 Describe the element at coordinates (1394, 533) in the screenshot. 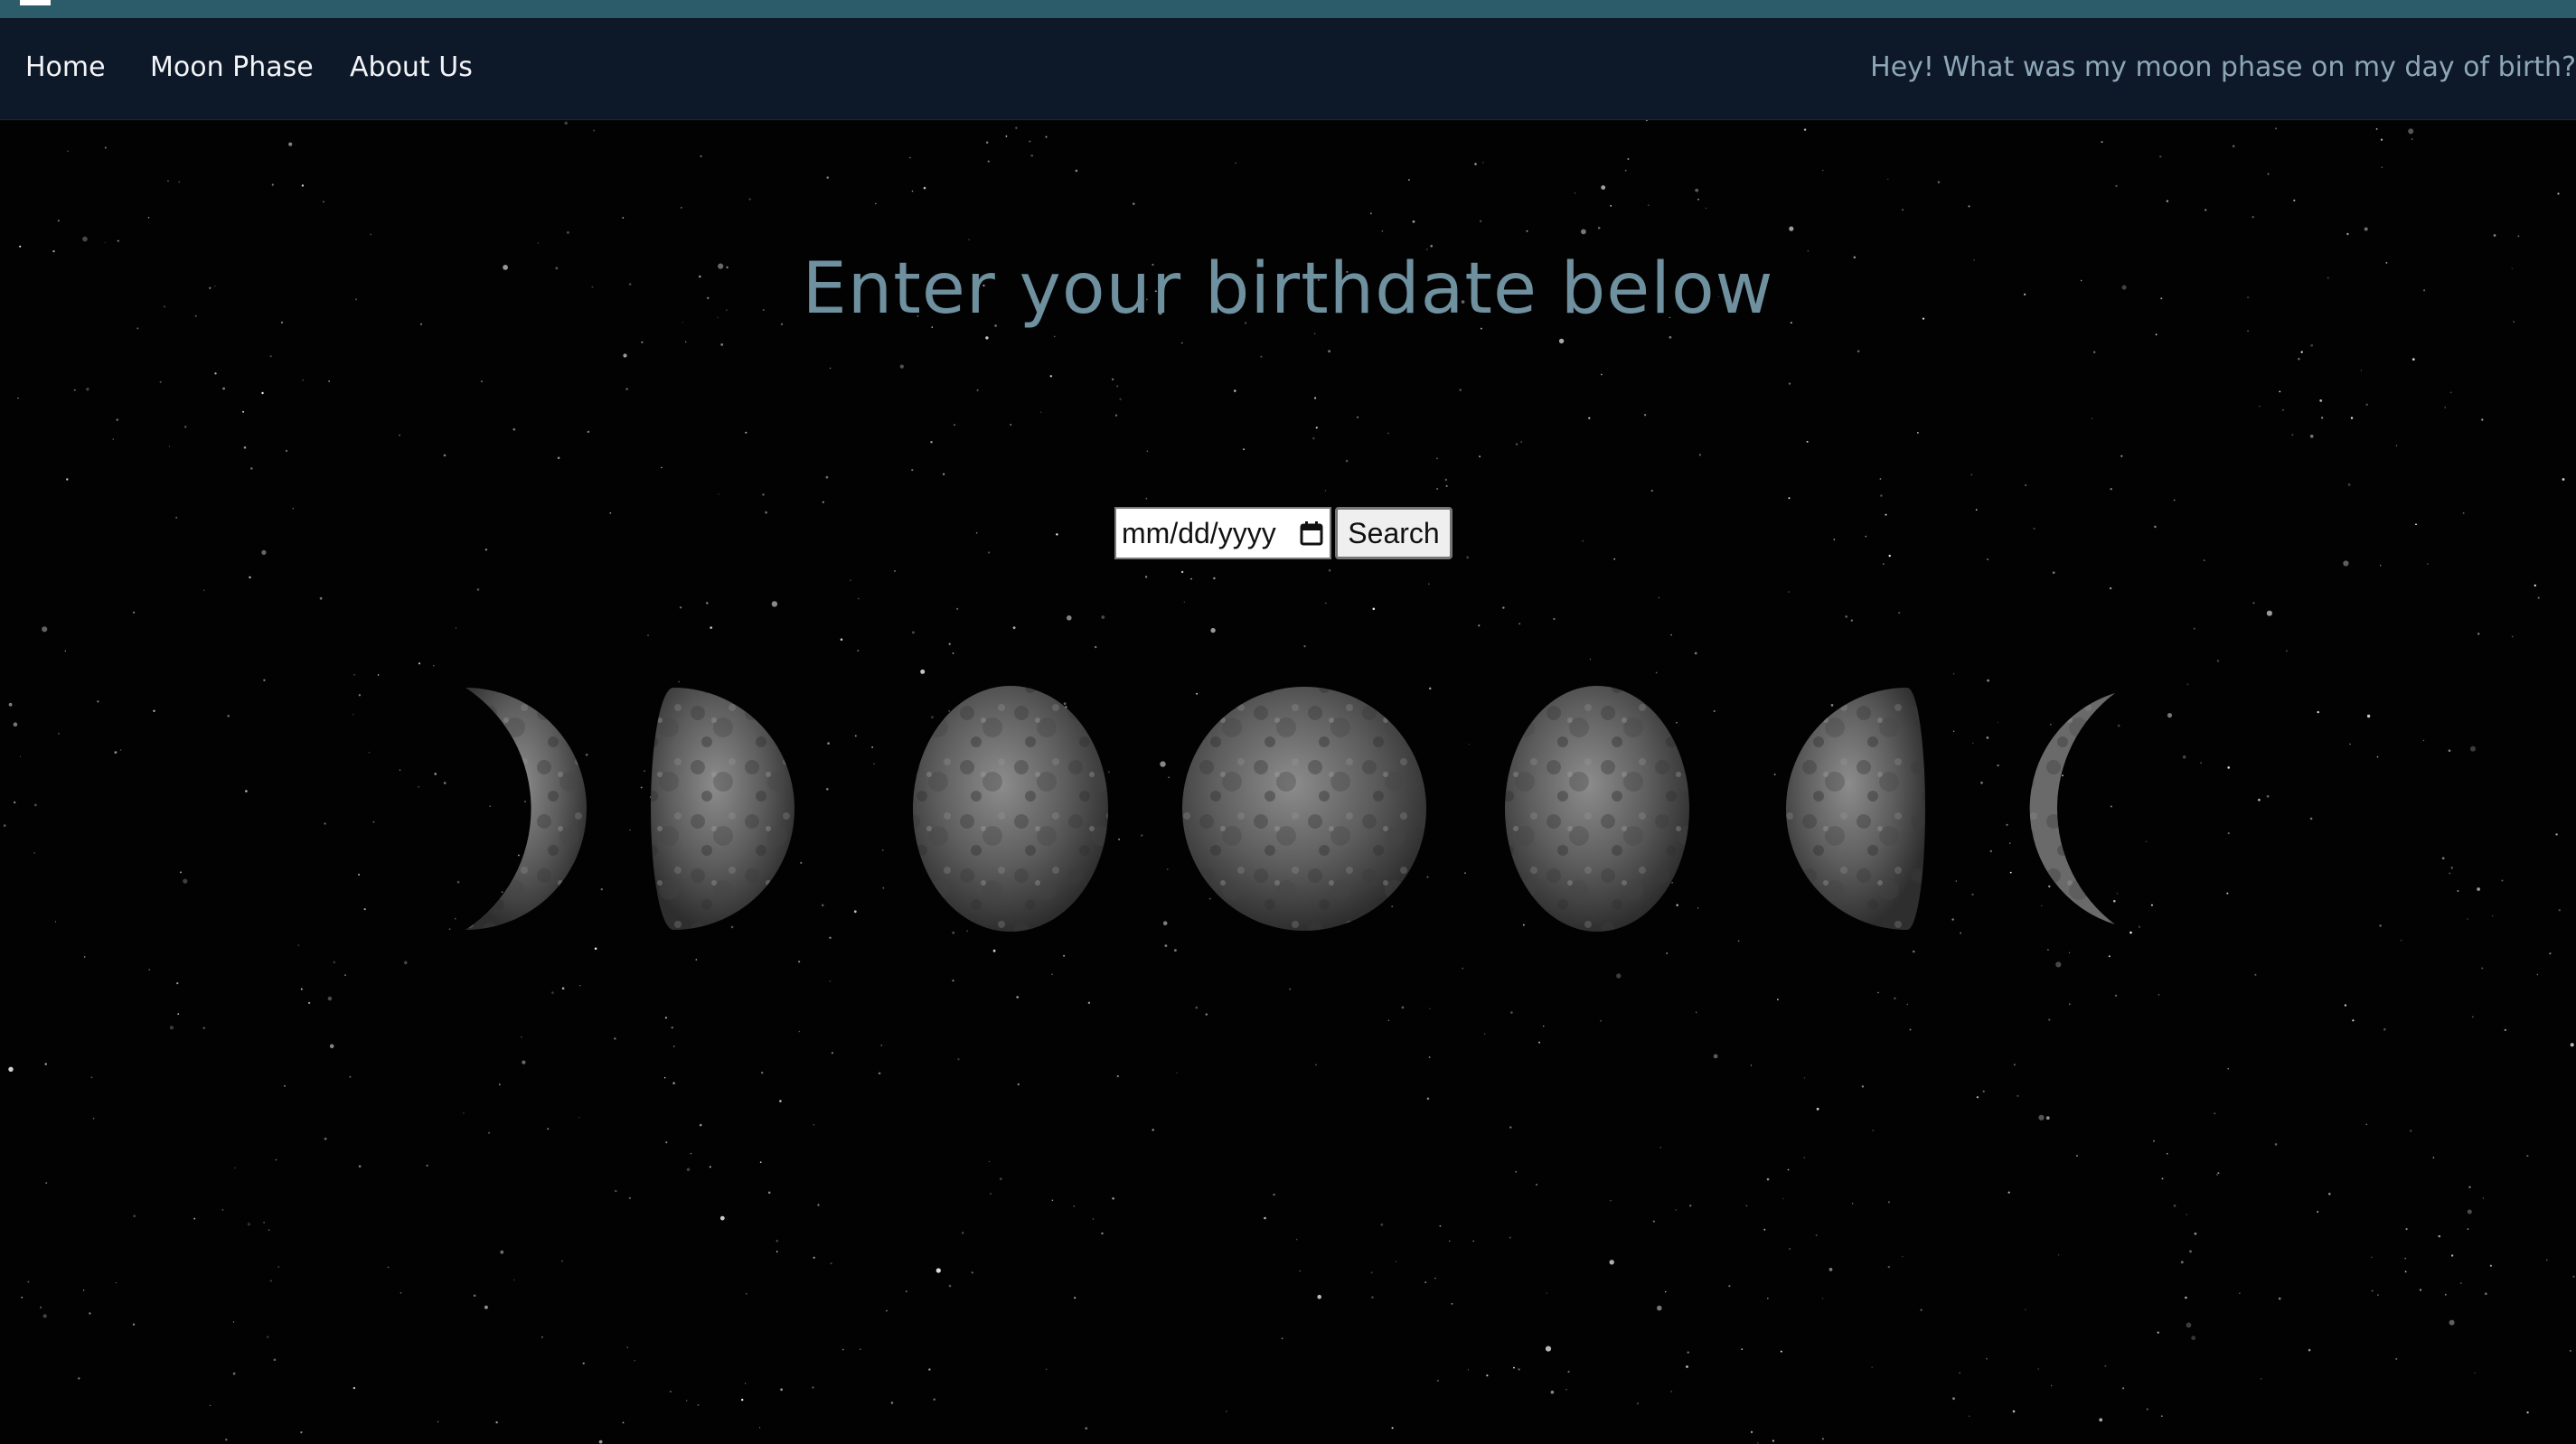

I see `search-button: Search` at that location.